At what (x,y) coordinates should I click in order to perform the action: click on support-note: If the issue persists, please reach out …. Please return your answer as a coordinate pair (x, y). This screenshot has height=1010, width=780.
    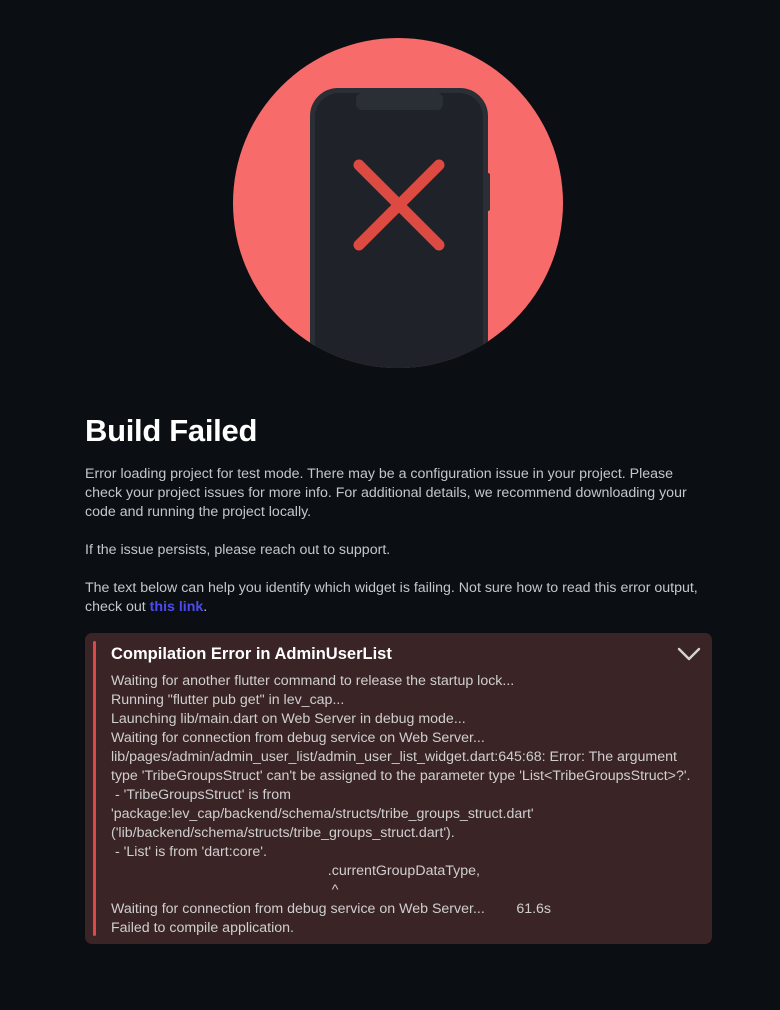
    Looking at the image, I should click on (238, 550).